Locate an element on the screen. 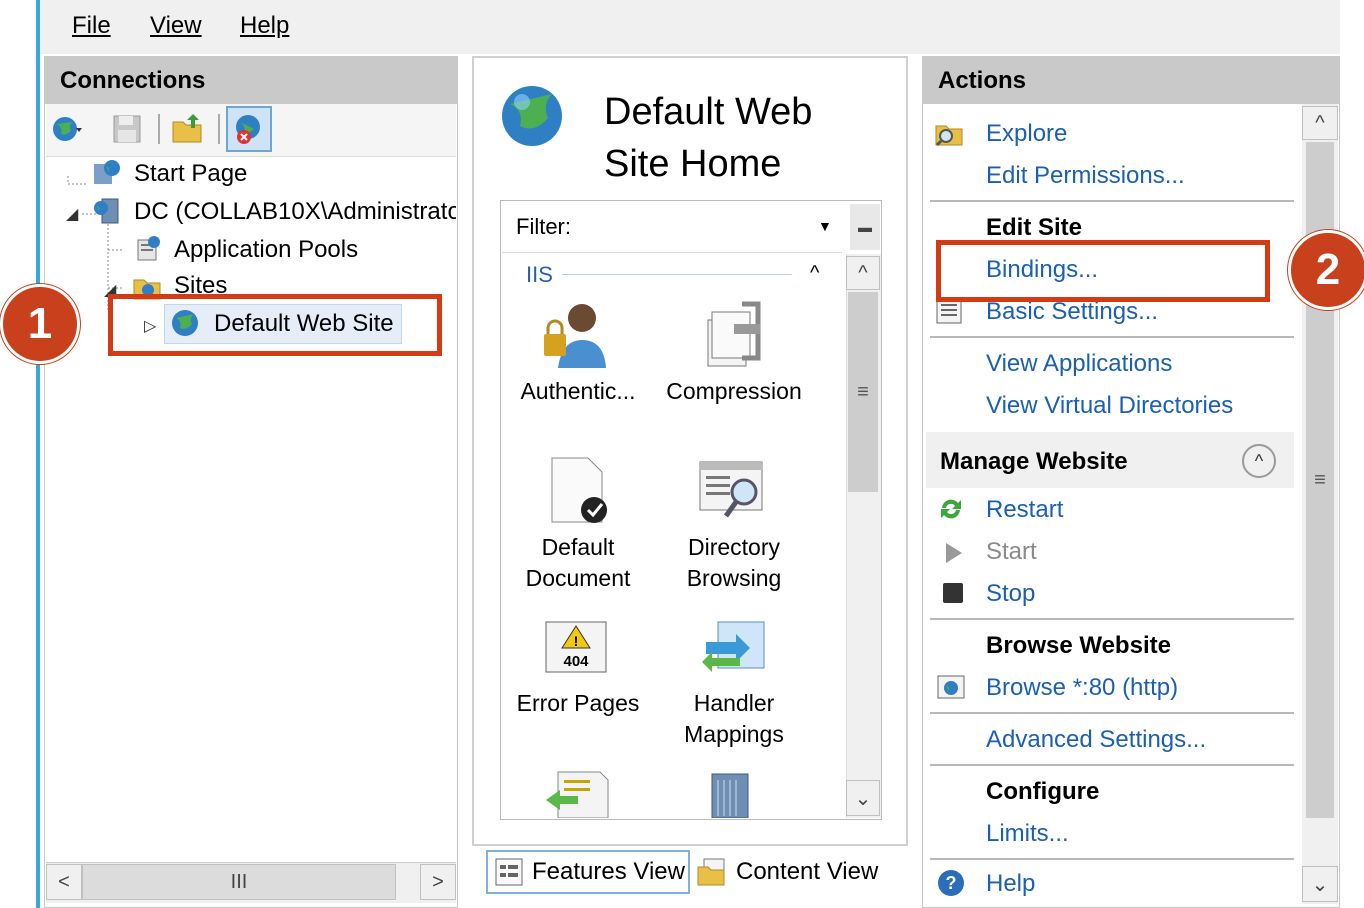  action-browse-80: Browse *:80 (http) is located at coordinates (1082, 688).